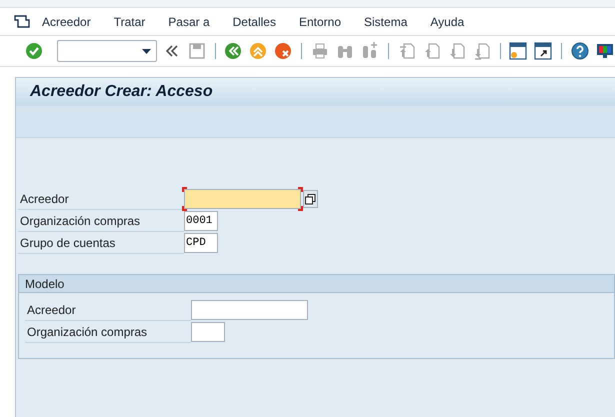 Image resolution: width=615 pixels, height=417 pixels. What do you see at coordinates (107, 51) in the screenshot?
I see `command-field` at bounding box center [107, 51].